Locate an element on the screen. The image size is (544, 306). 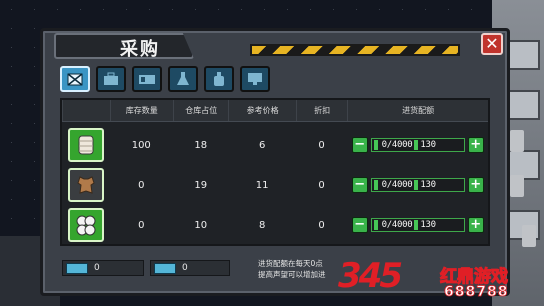
table-row: 0 10 8 0 − 0 / 4000 130 + is located at coordinates (275, 225).